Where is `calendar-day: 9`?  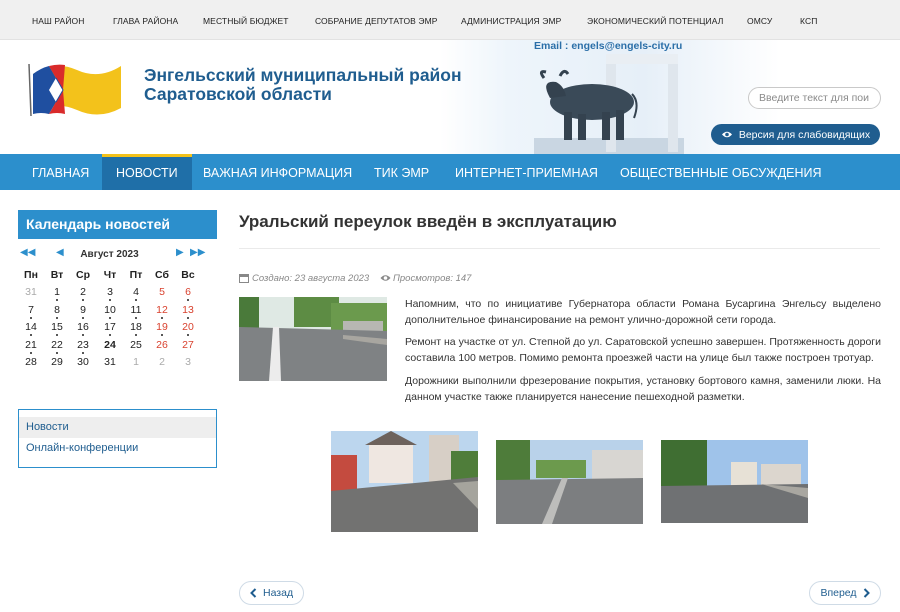 calendar-day: 9 is located at coordinates (83, 311).